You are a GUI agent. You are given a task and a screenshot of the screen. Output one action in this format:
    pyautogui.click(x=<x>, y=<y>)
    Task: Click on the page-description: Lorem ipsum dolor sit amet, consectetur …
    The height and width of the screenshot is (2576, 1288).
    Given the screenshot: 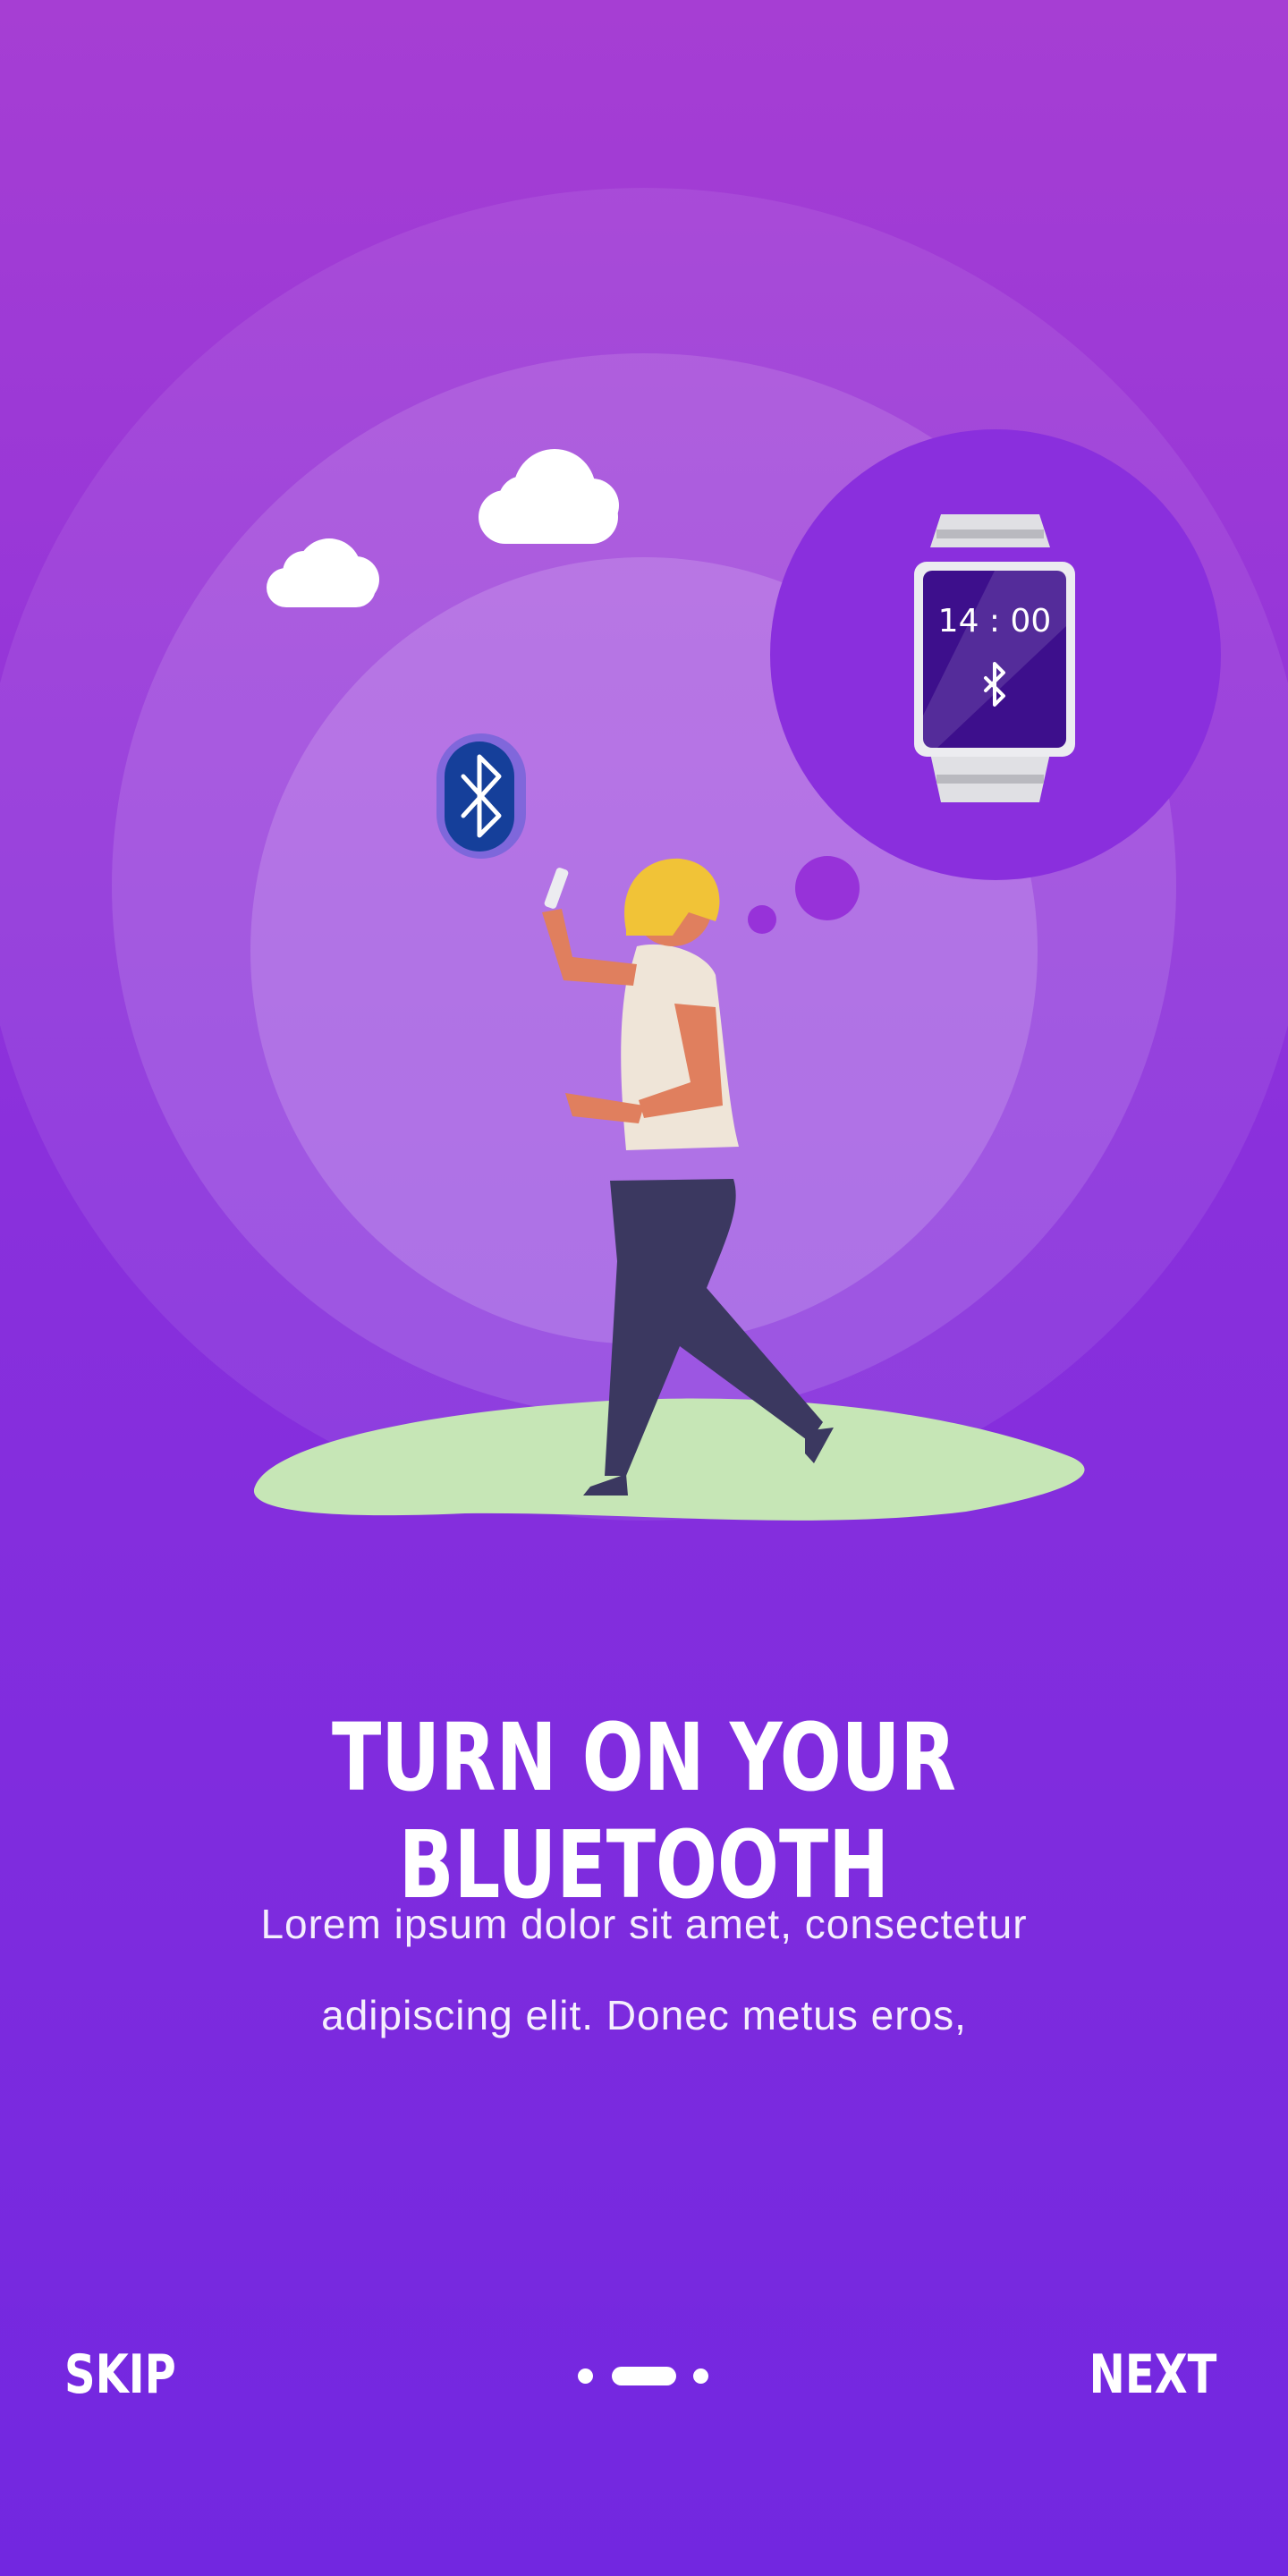 What is the action you would take?
    pyautogui.click(x=644, y=1969)
    